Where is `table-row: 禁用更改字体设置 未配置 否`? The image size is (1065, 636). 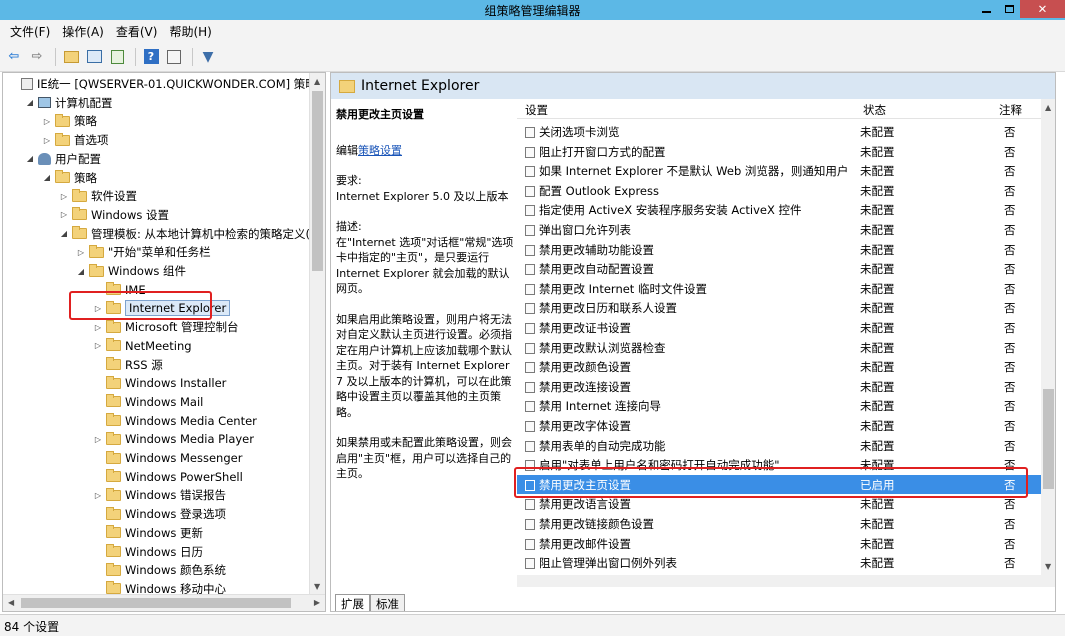
table-row: 禁用更改字体设置 未配置 否 is located at coordinates (779, 426).